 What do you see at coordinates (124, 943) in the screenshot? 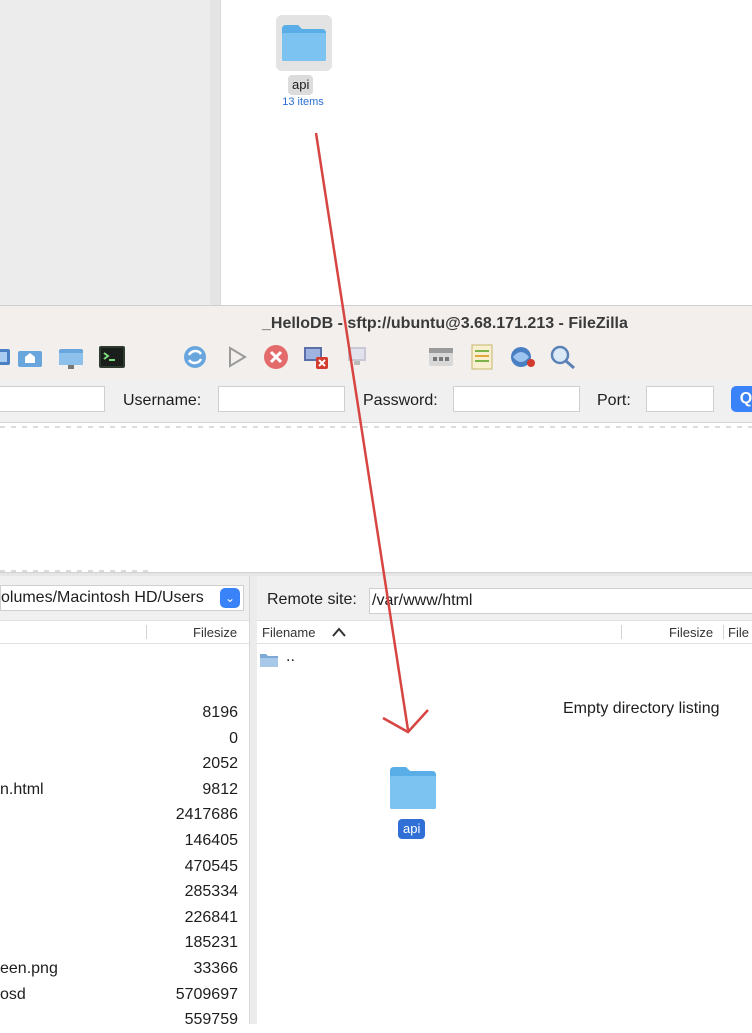
I see `table-row: 185231` at bounding box center [124, 943].